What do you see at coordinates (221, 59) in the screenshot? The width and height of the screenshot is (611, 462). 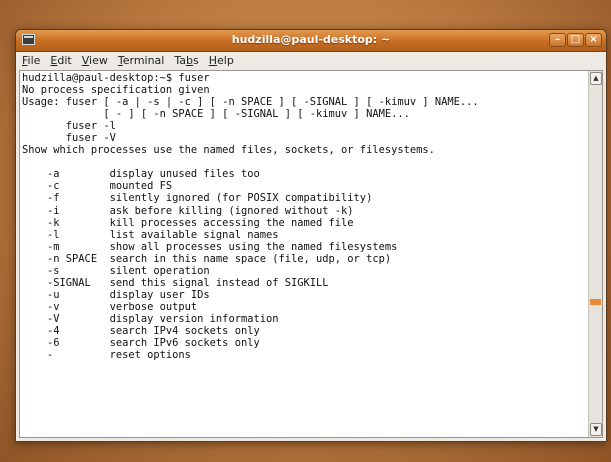 I see `menu-help: Help` at bounding box center [221, 59].